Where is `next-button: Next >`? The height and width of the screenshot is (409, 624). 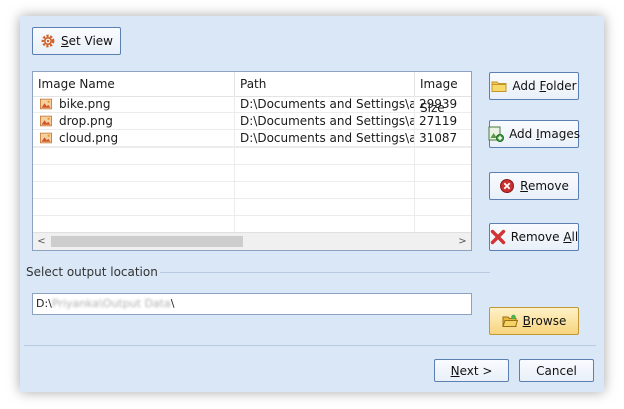 next-button: Next > is located at coordinates (471, 370).